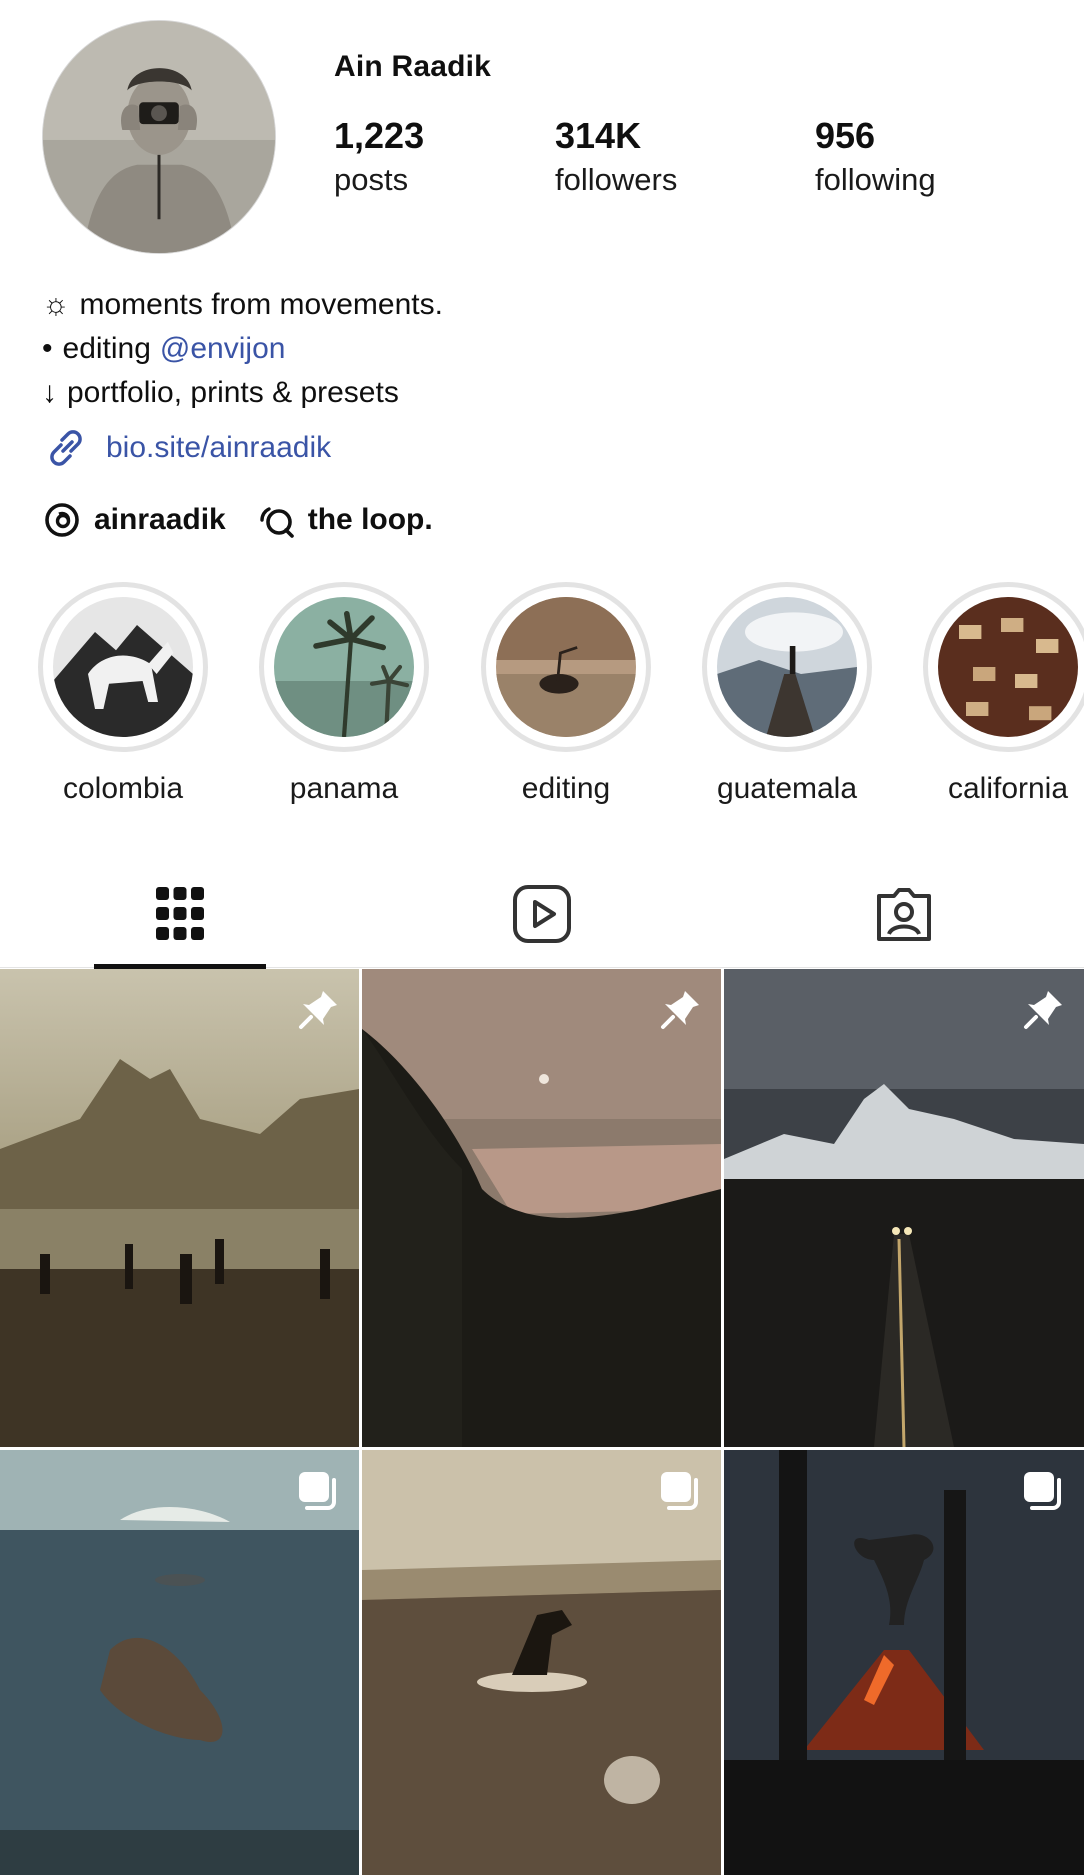  I want to click on sun-symbol: ☼, so click(56, 304).